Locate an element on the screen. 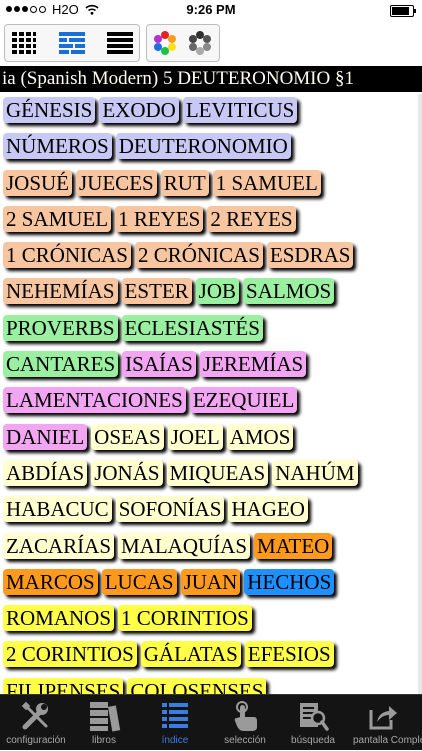 This screenshot has width=422, height=751. book-button: EZEQUIEL is located at coordinates (243, 400).